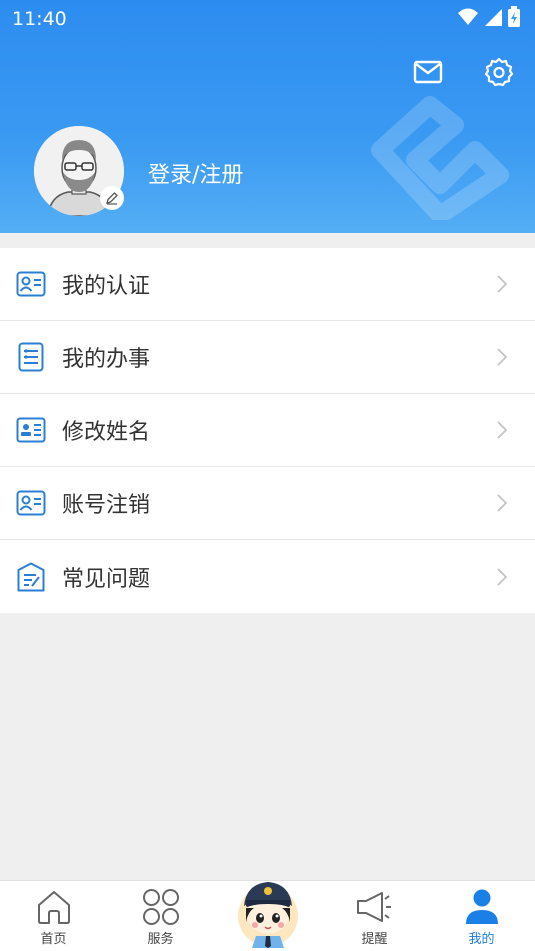 The image size is (535, 951). Describe the element at coordinates (375, 907) in the screenshot. I see `megaphone-icon` at that location.